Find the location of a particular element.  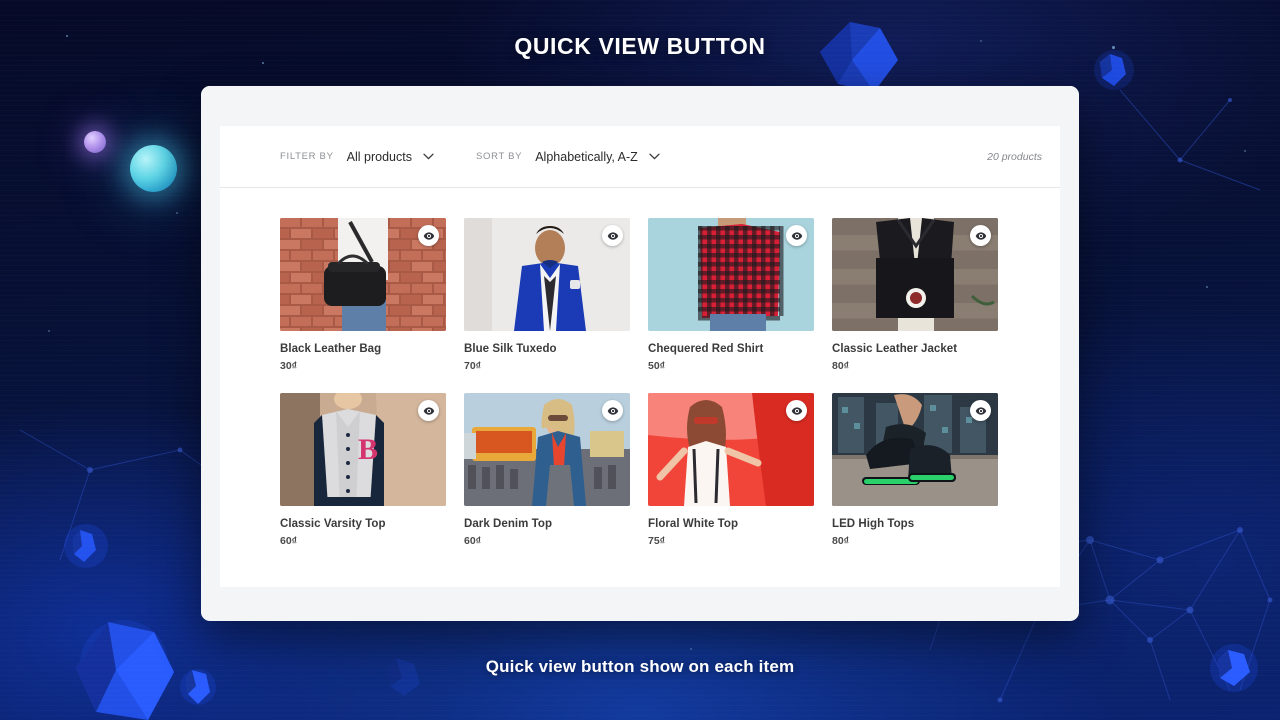

filter-select: All products is located at coordinates (390, 157).